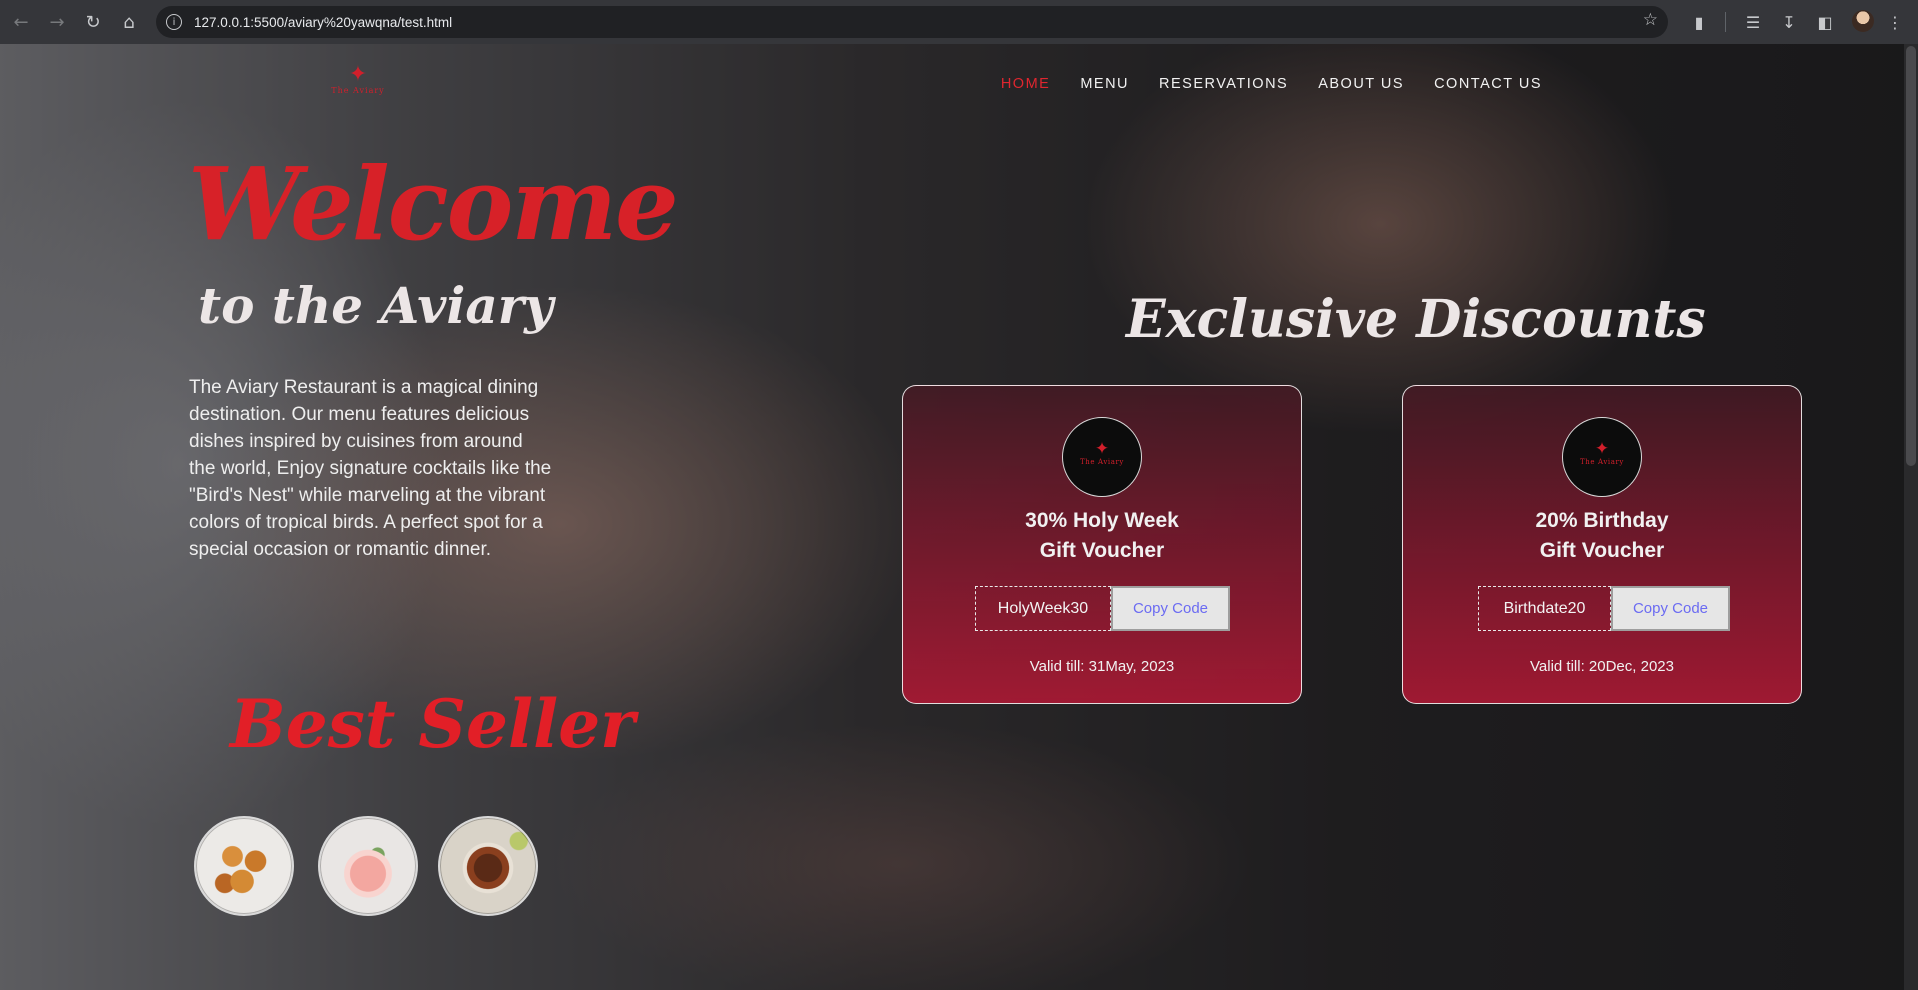 This screenshot has height=990, width=1918. Describe the element at coordinates (1602, 520) in the screenshot. I see `voucher-title-line1: 20% Birthday` at that location.